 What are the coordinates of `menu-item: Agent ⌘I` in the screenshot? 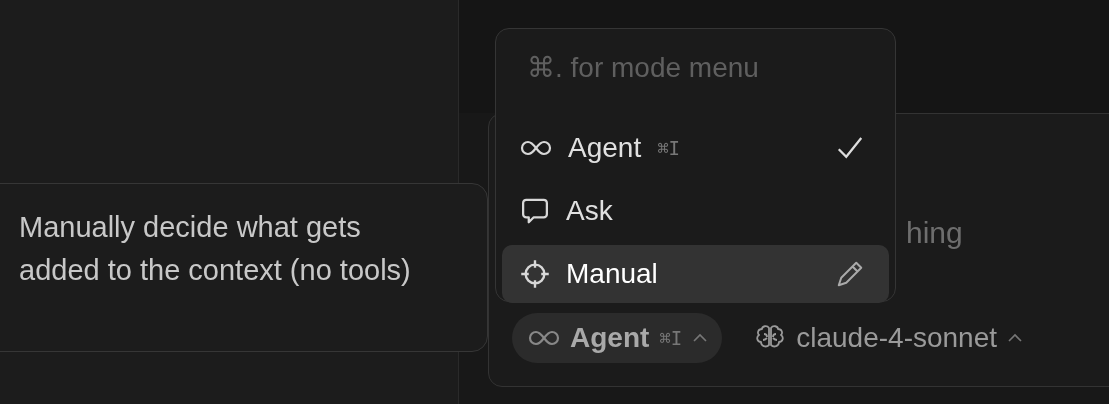 It's located at (695, 148).